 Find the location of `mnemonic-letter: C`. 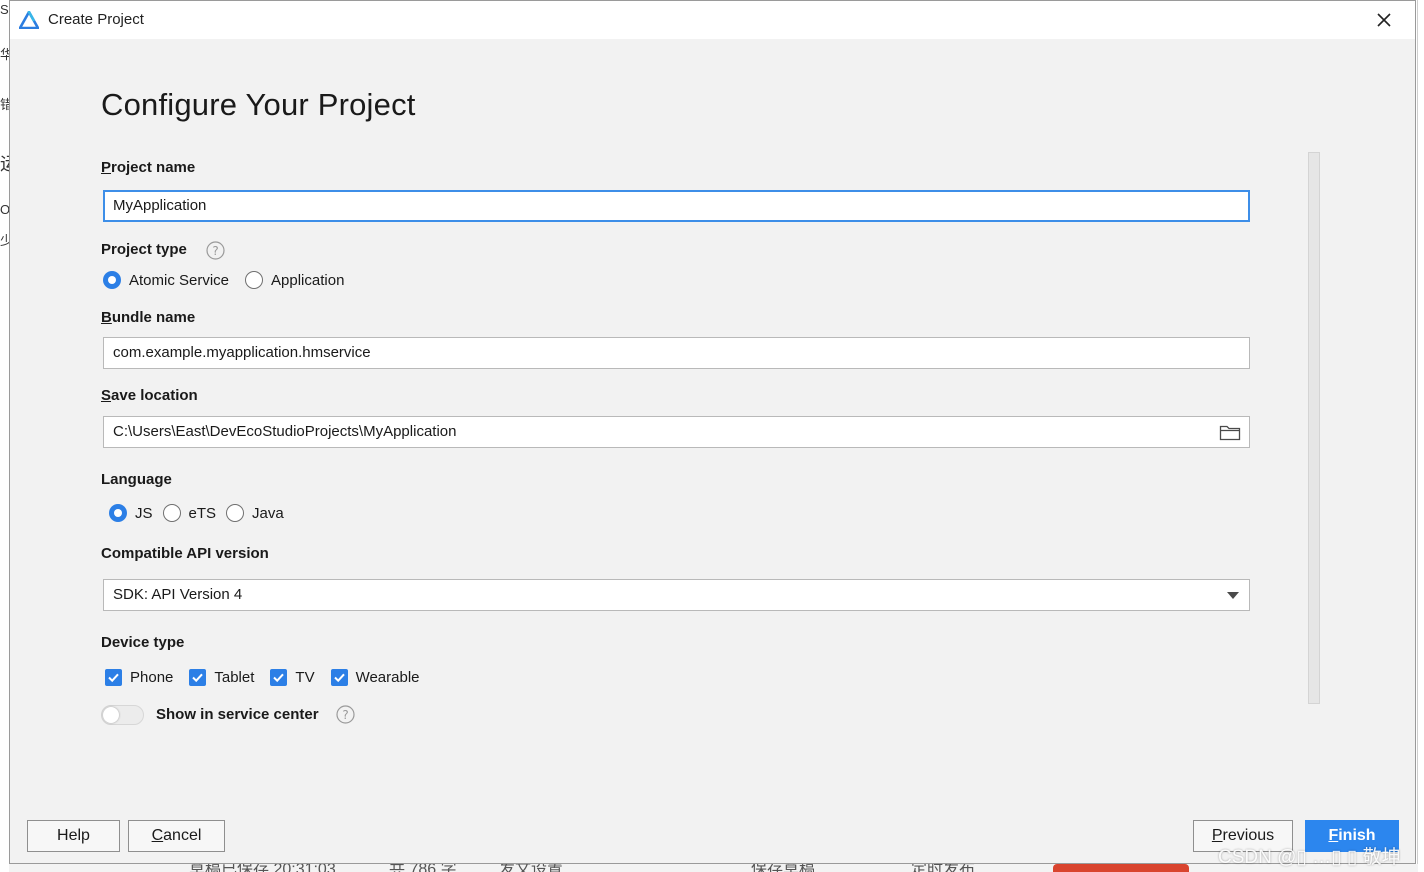

mnemonic-letter: C is located at coordinates (157, 835).